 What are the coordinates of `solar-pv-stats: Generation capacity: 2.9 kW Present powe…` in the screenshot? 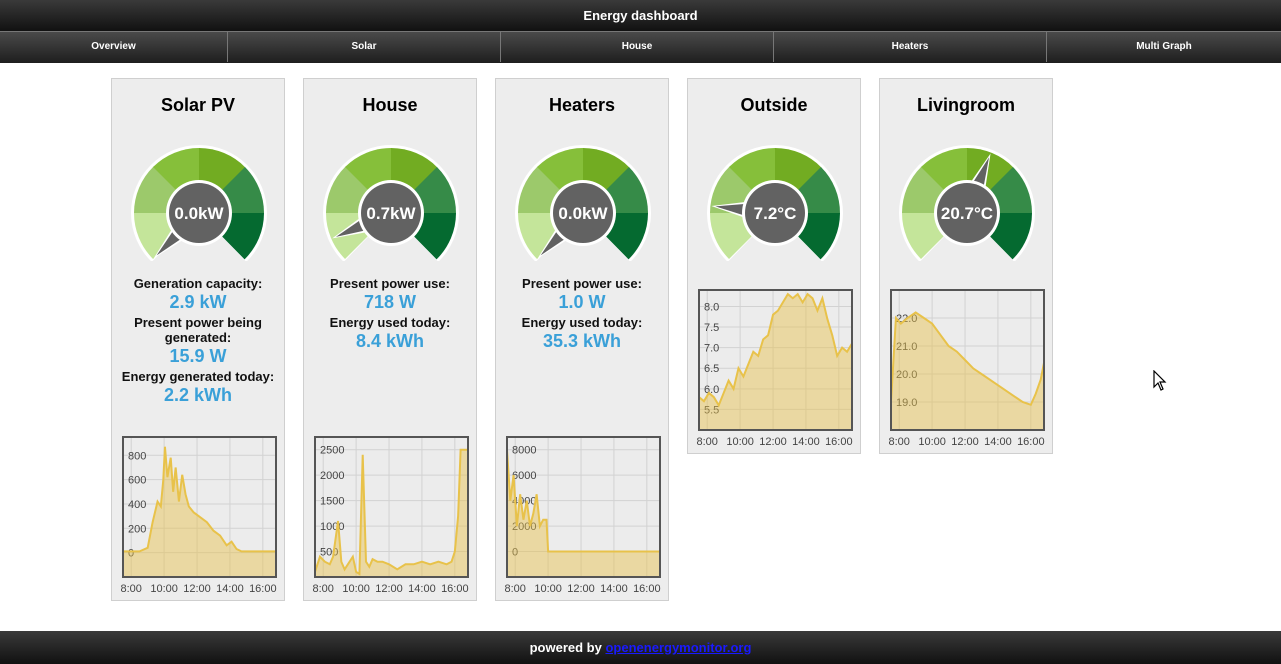 It's located at (198, 342).